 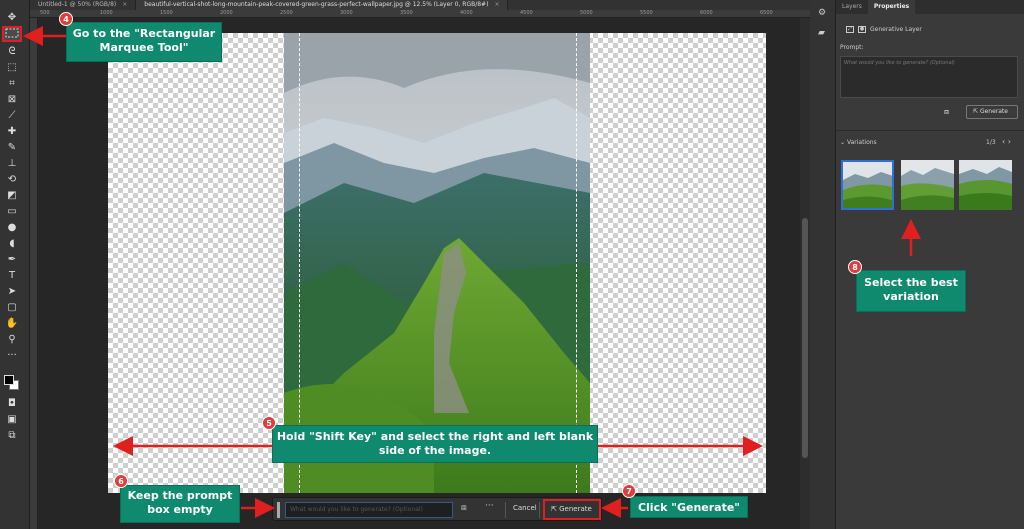 What do you see at coordinates (12, 34) in the screenshot?
I see `rectangular-marquee-icon` at bounding box center [12, 34].